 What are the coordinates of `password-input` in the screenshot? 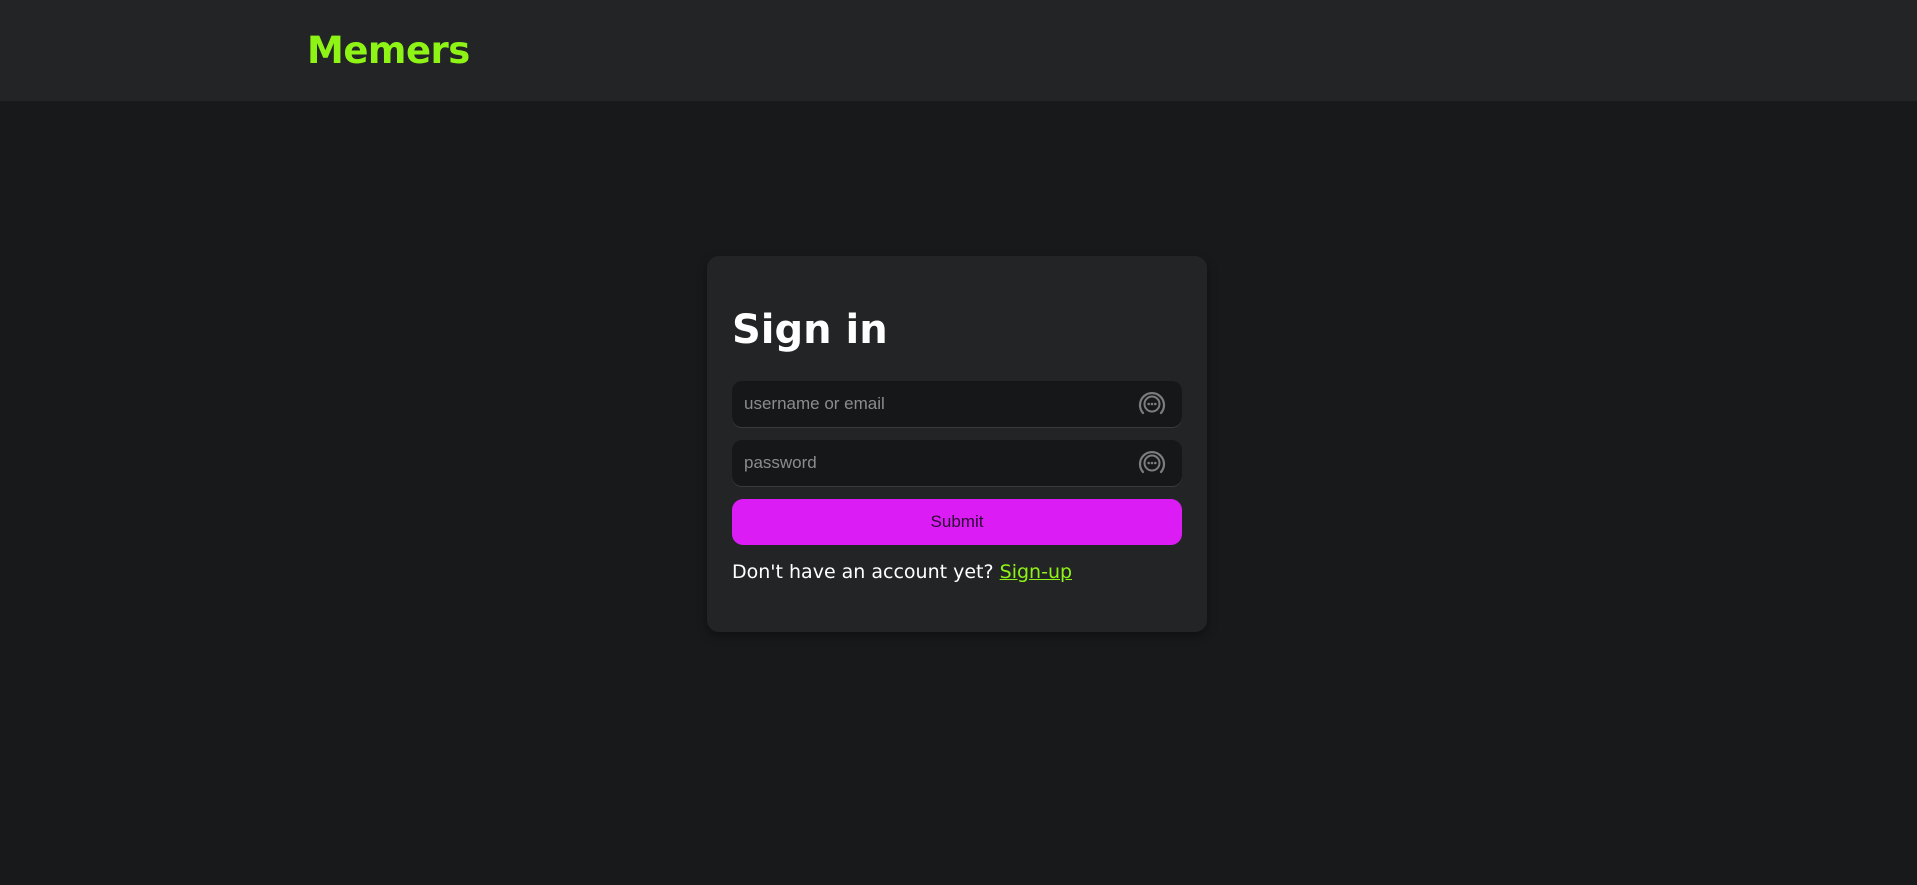 It's located at (933, 463).